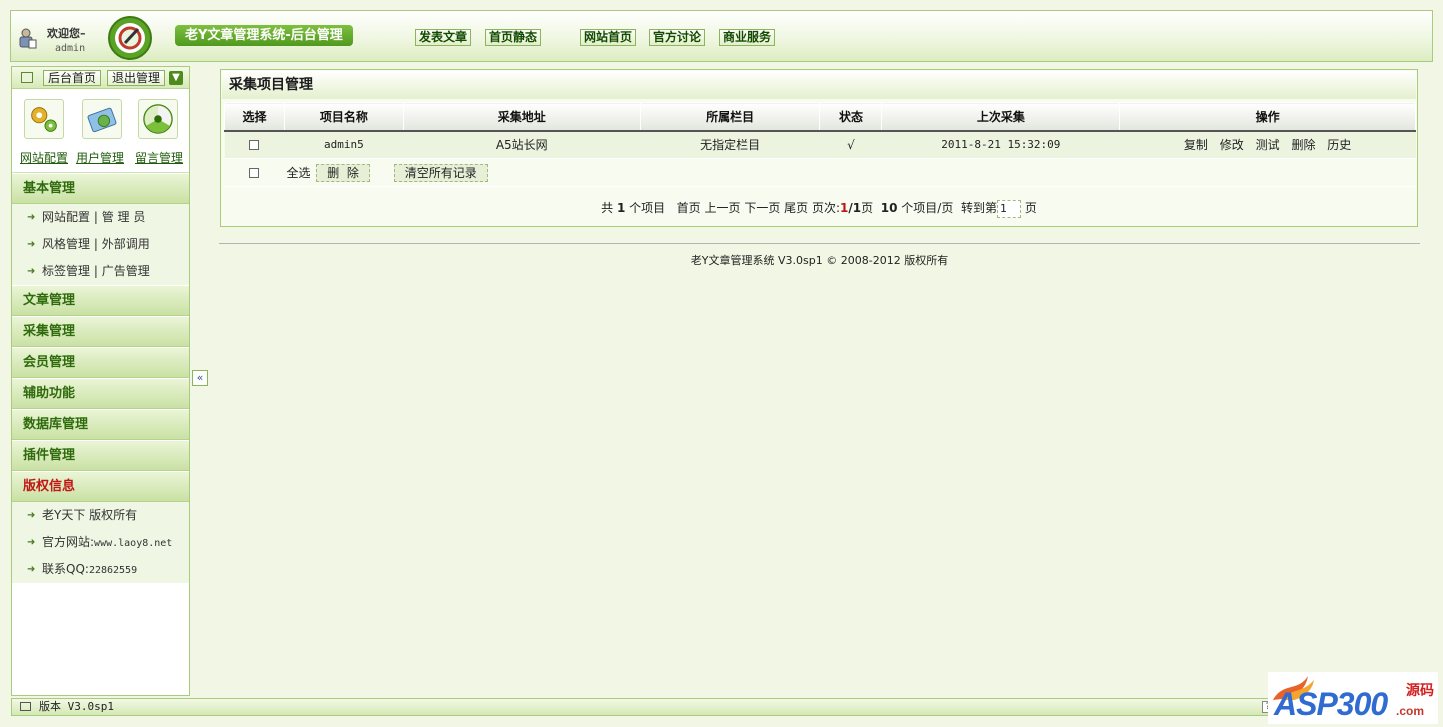 This screenshot has width=1443, height=727. Describe the element at coordinates (747, 37) in the screenshot. I see `nav-business-service: 商业服务` at that location.